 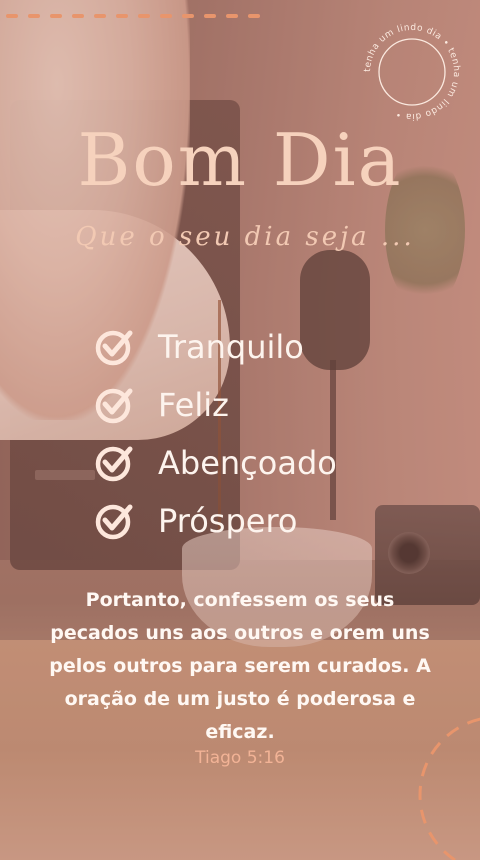 I want to click on dashed-decoration, so click(x=133, y=16).